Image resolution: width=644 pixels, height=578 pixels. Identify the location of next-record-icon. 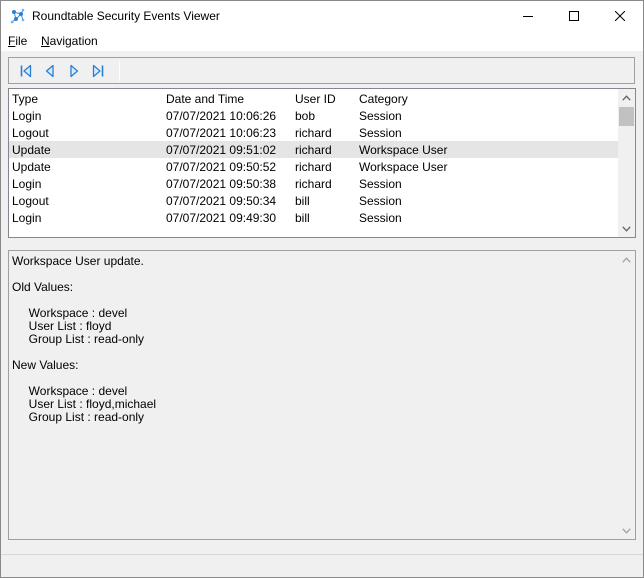
(74, 71).